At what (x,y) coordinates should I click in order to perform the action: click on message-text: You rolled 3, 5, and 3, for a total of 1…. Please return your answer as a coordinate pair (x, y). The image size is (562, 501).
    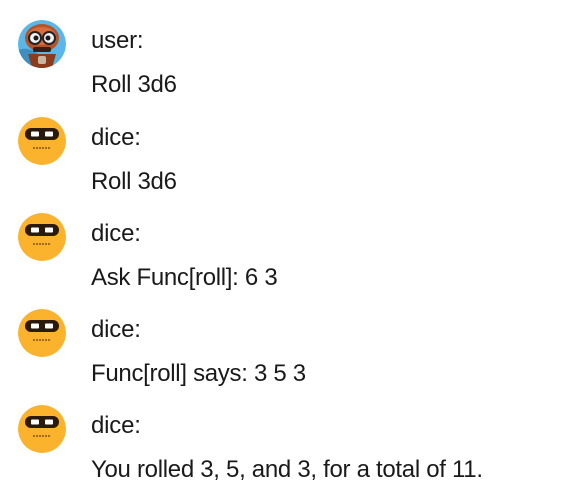
    Looking at the image, I should click on (287, 469).